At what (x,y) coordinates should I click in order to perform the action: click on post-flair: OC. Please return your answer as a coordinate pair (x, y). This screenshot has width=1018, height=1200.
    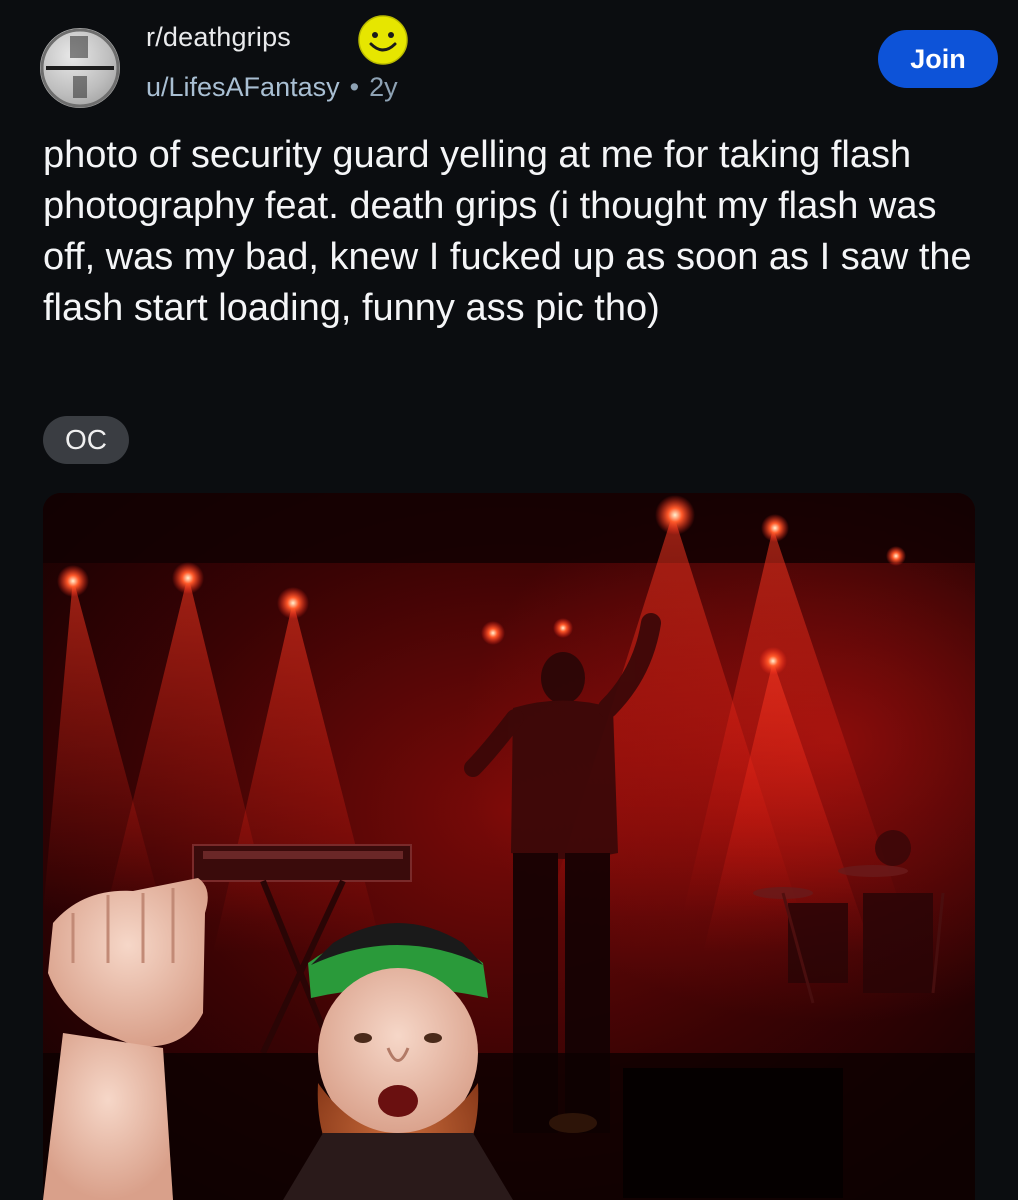
    Looking at the image, I should click on (86, 440).